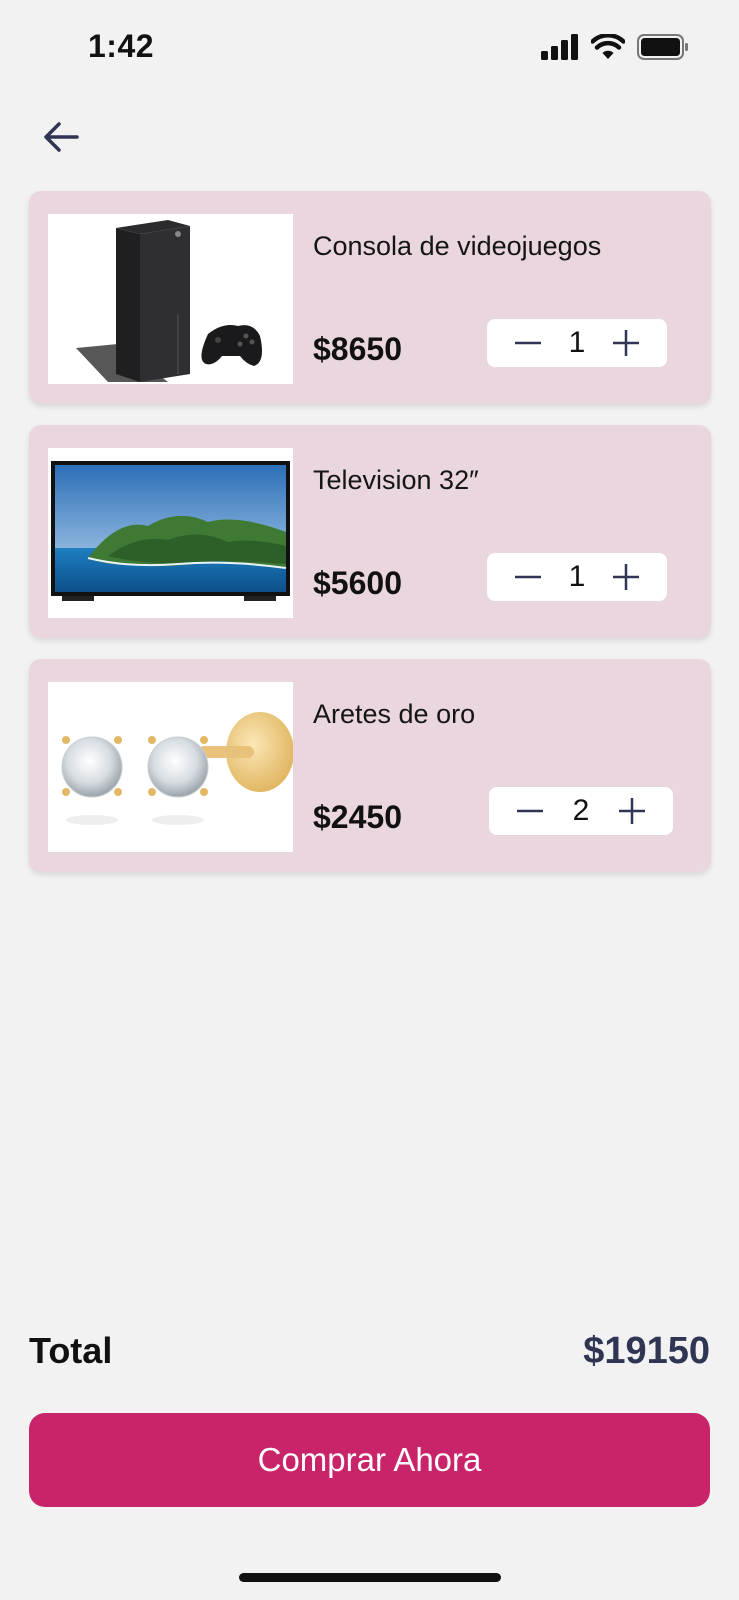 This screenshot has height=1600, width=739. Describe the element at coordinates (370, 297) in the screenshot. I see `cart-item: Consola de videojuegos $8650 1` at that location.